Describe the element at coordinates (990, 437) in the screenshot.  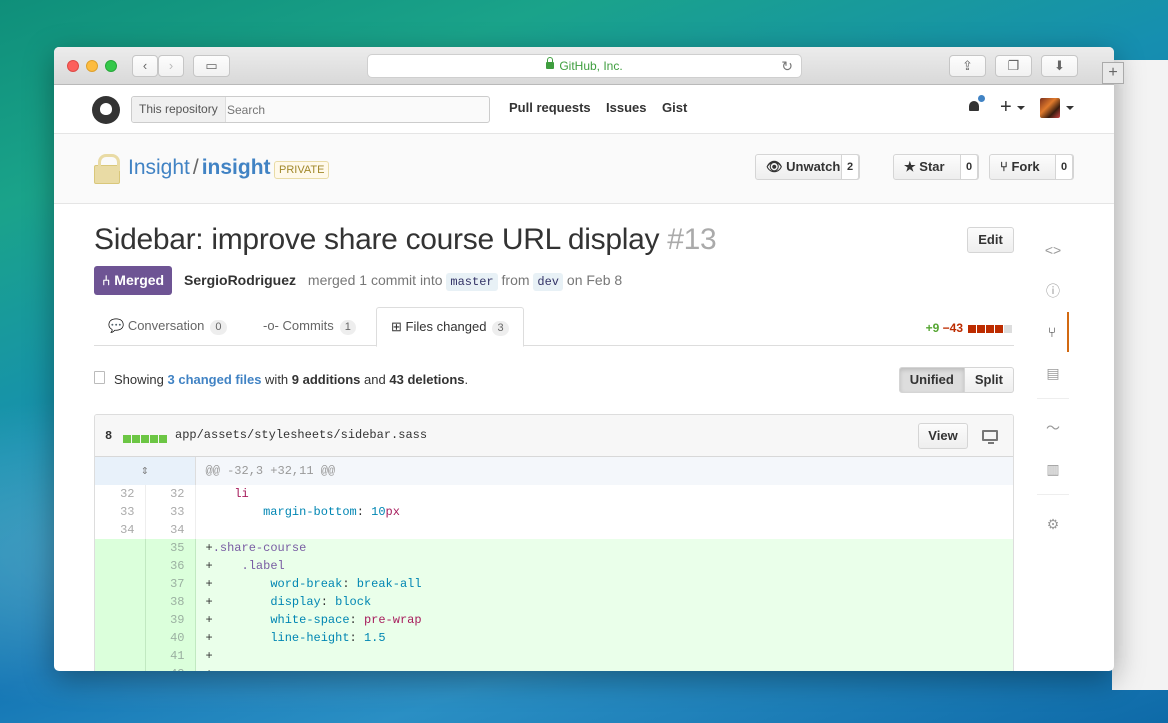
I see `monitor-icon` at that location.